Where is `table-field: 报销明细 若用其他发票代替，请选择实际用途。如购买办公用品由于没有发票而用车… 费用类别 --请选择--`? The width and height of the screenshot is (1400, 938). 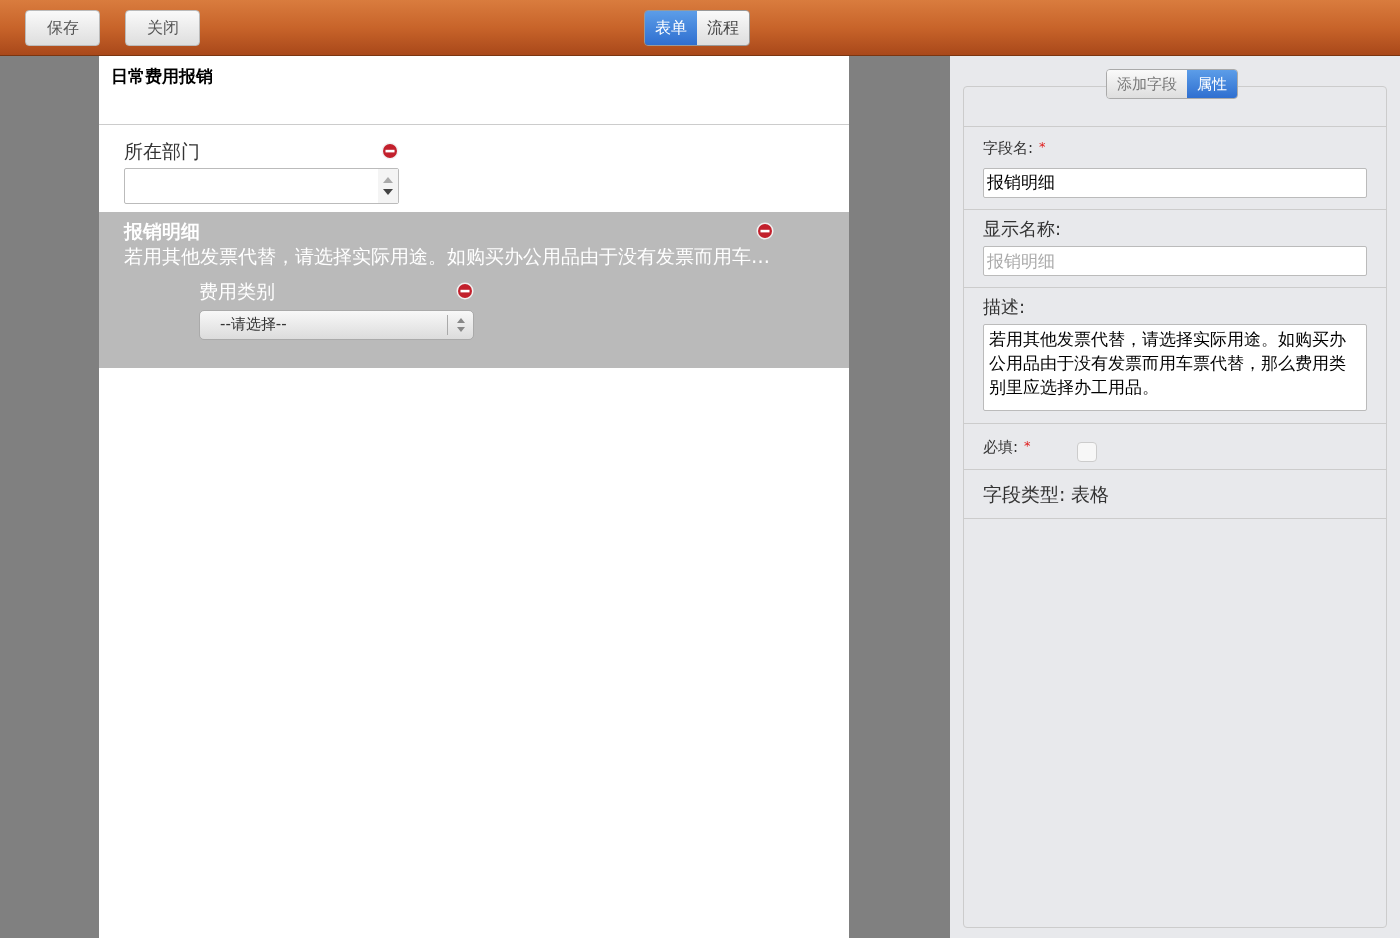
table-field: 报销明细 若用其他发票代替，请选择实际用途。如购买办公用品由于没有发票而用车… 费用类别 --请选择-- is located at coordinates (474, 289).